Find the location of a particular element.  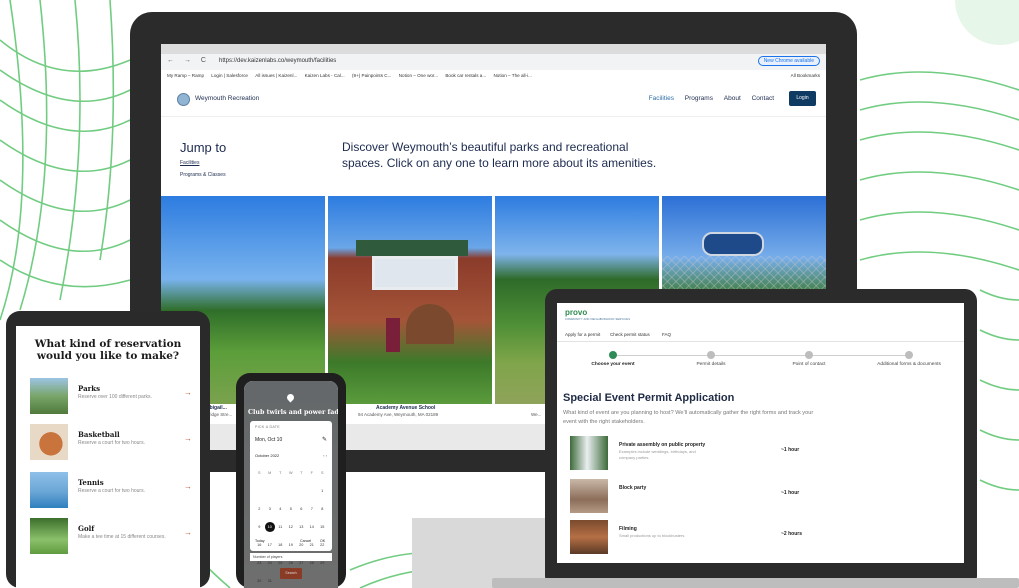

nav-programs: Programs is located at coordinates (699, 98).